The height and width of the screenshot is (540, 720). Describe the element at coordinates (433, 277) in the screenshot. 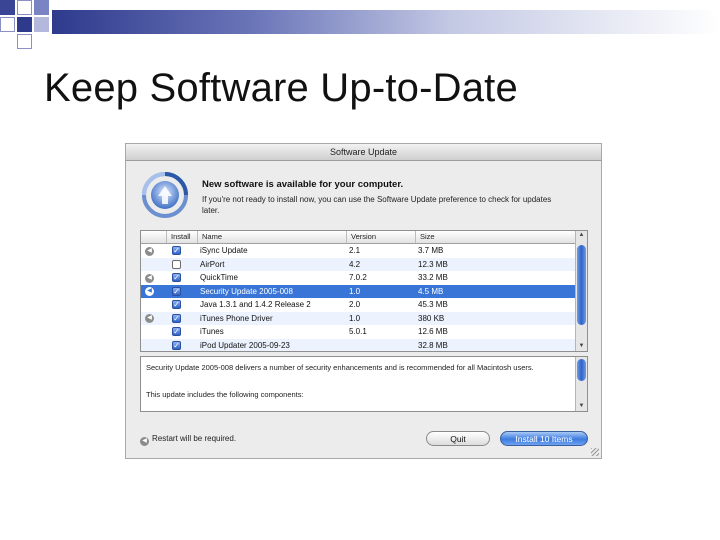

I see `update-size: 33.2 MB` at that location.